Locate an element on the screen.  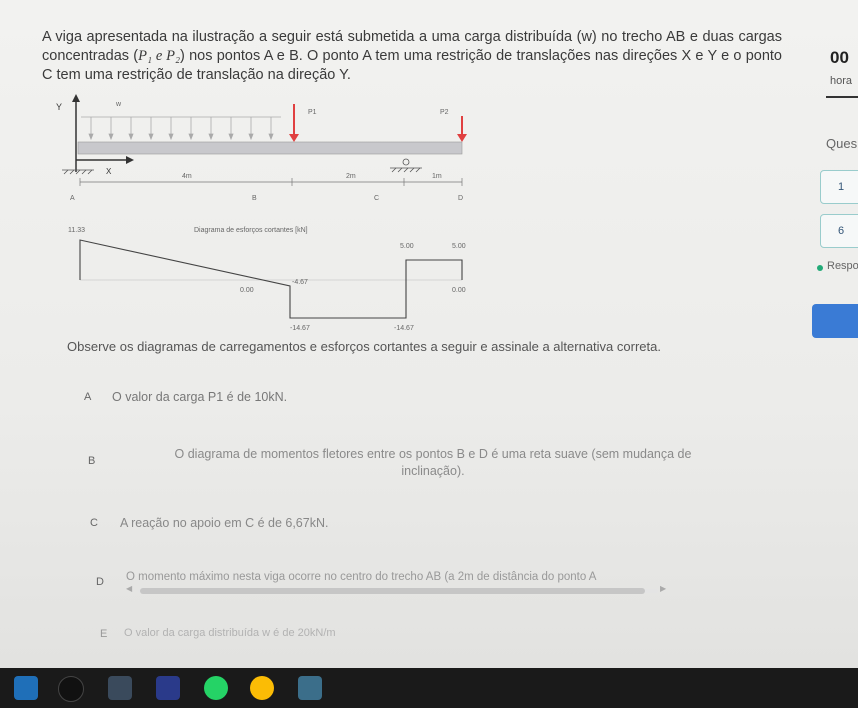
questions-label: Ques is located at coordinates (842, 143).